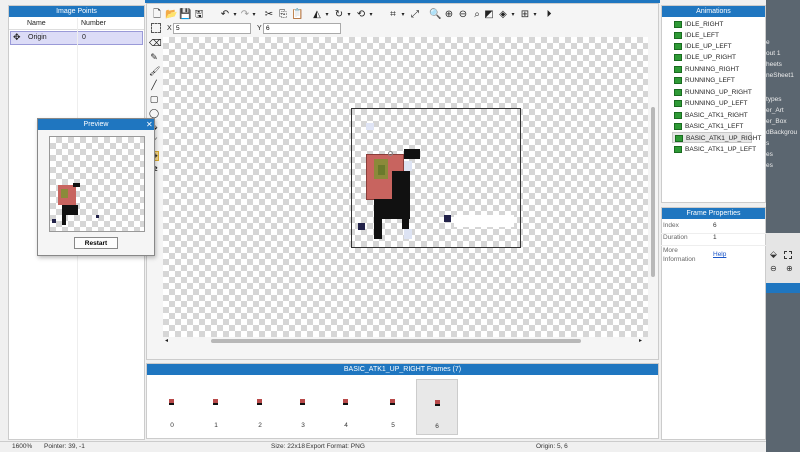  I want to click on chevron-left-icon: ◂, so click(166, 340).